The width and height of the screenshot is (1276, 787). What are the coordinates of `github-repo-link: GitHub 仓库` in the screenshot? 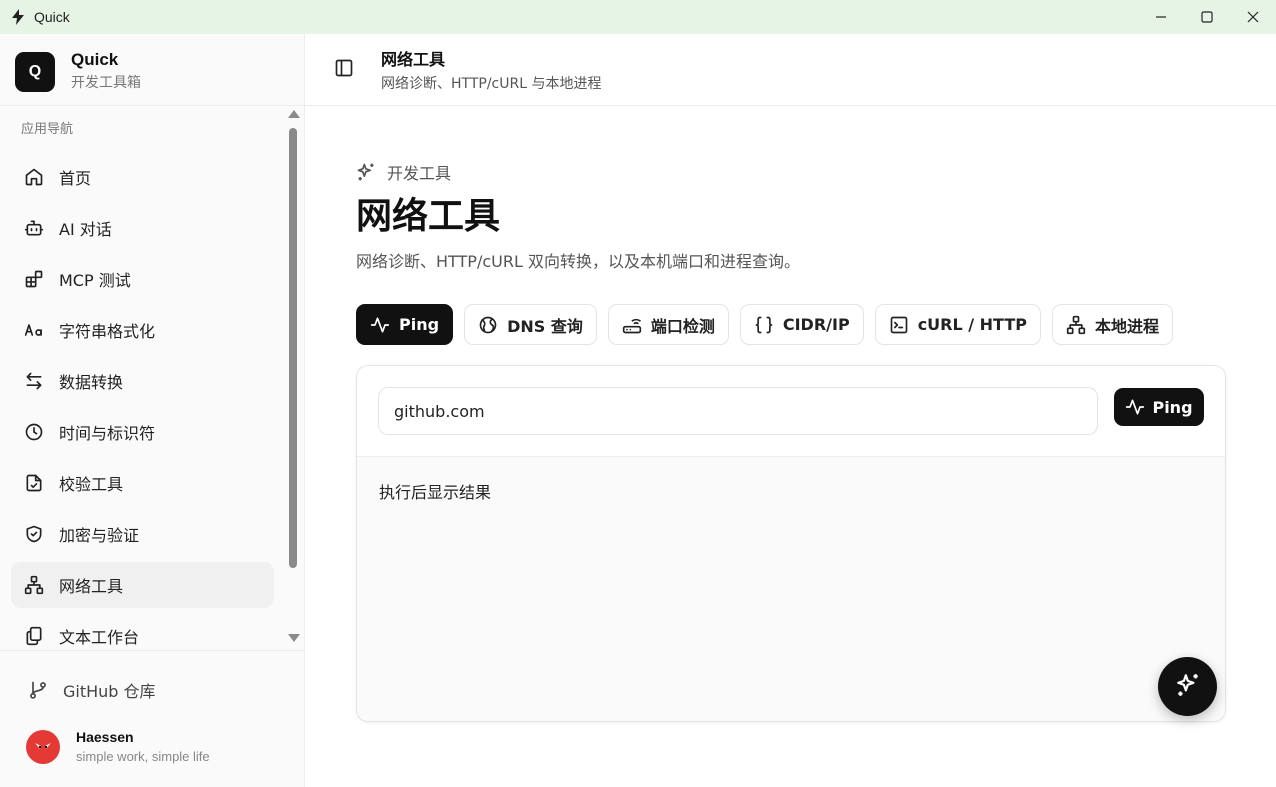 It's located at (92, 690).